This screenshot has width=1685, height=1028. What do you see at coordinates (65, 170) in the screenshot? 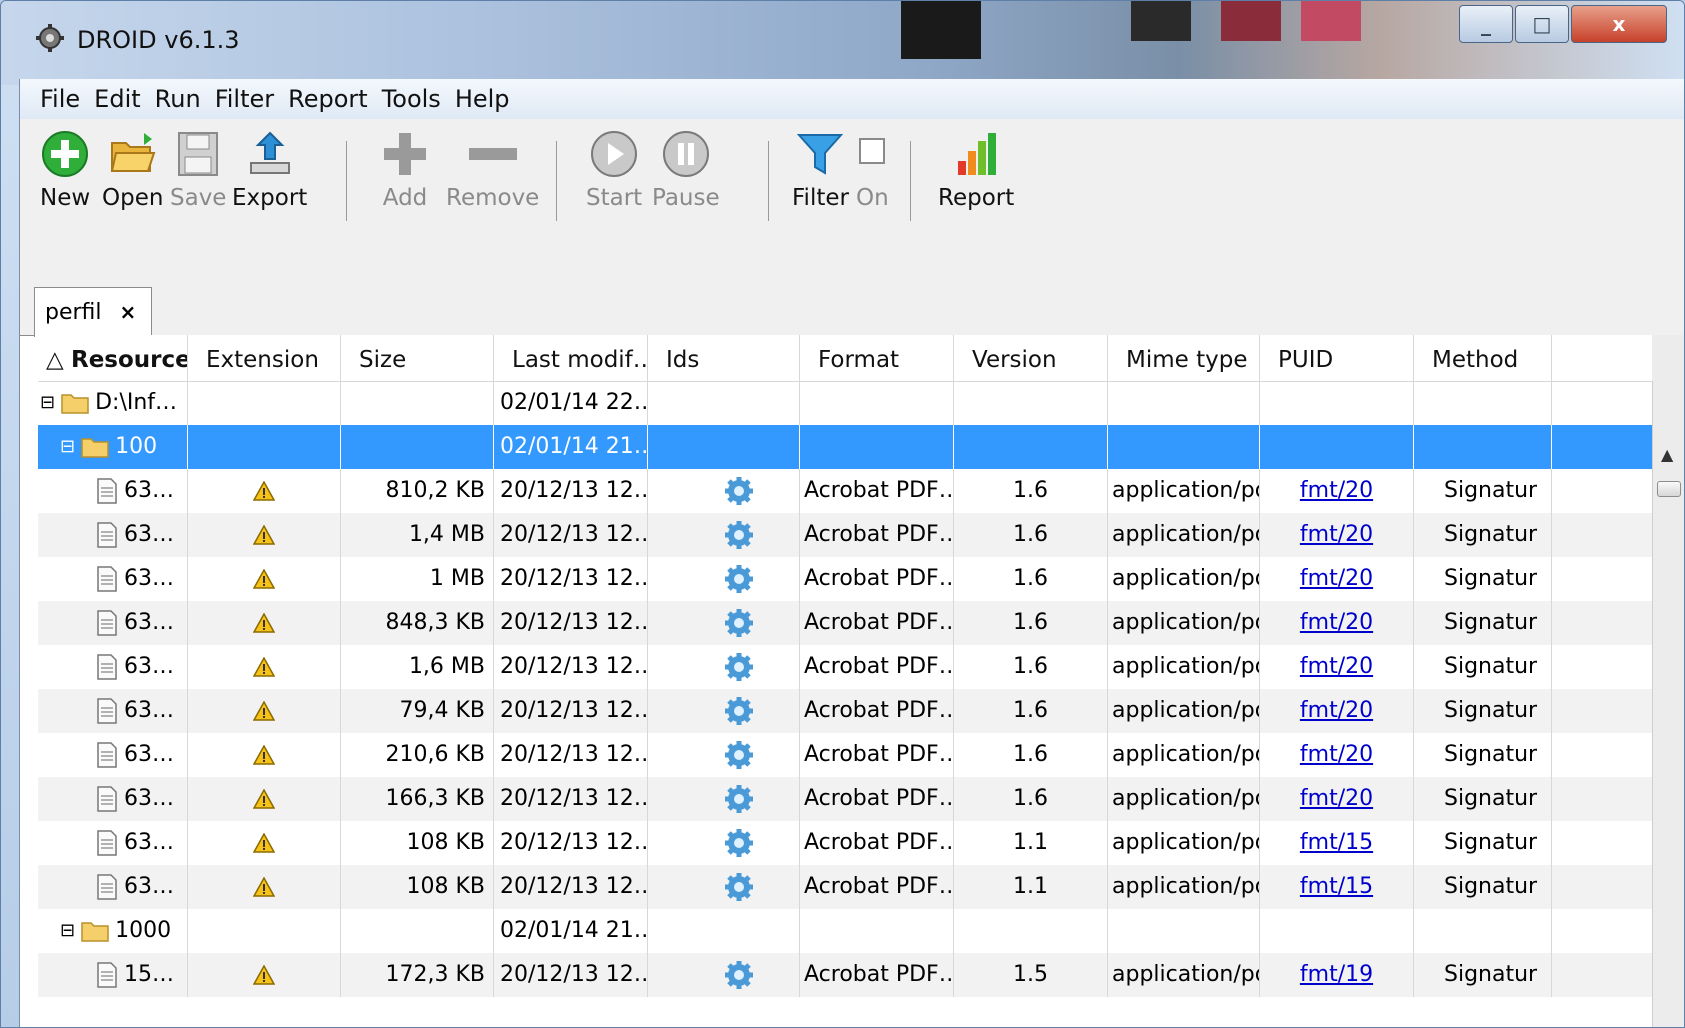
I see `new-button: New` at bounding box center [65, 170].